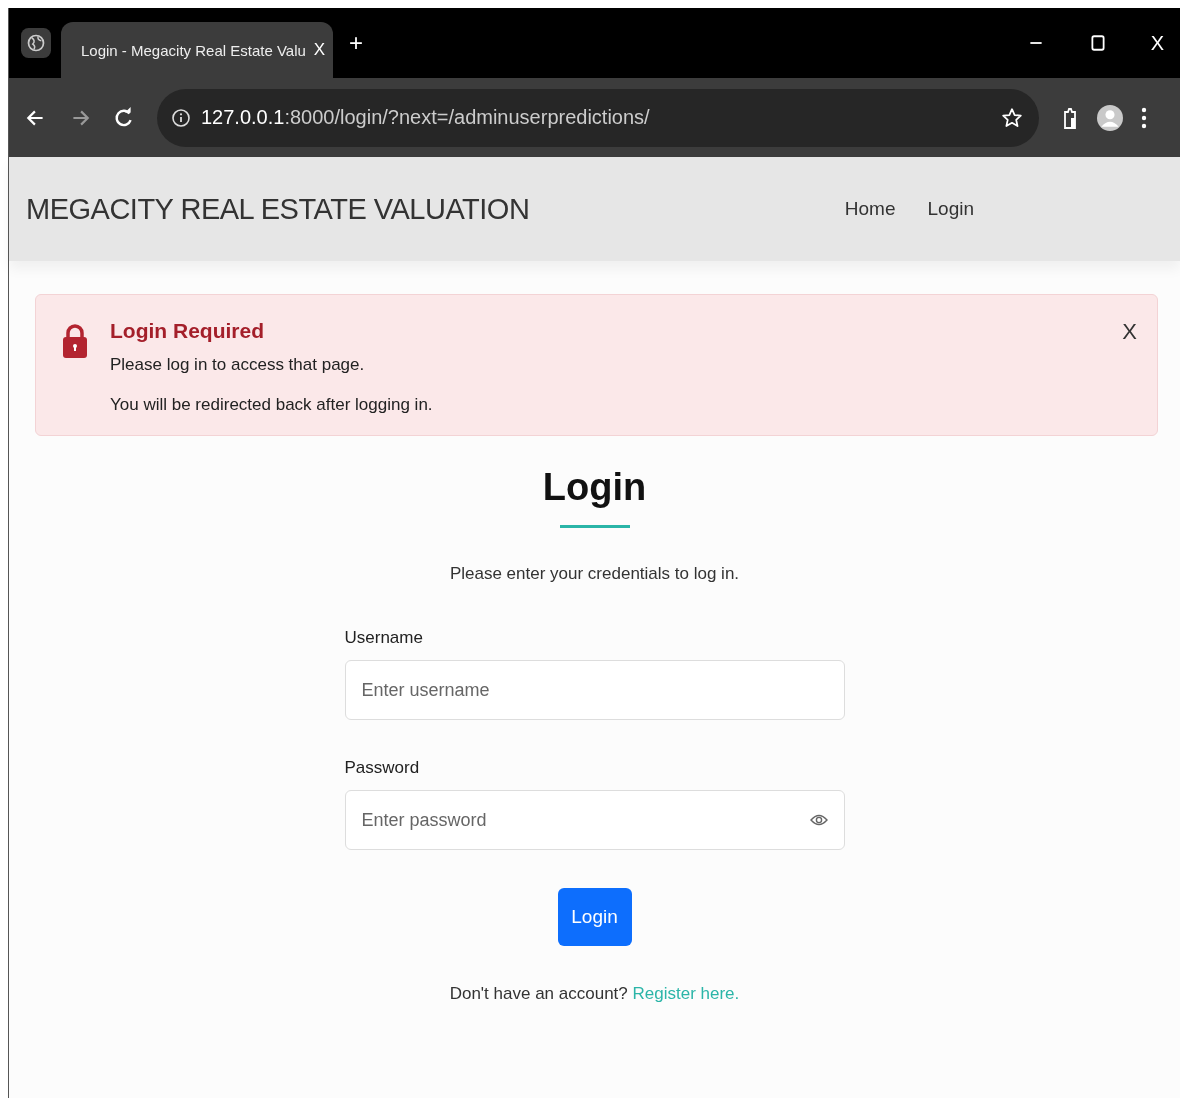 The width and height of the screenshot is (1180, 1098). I want to click on lock-icon, so click(75, 341).